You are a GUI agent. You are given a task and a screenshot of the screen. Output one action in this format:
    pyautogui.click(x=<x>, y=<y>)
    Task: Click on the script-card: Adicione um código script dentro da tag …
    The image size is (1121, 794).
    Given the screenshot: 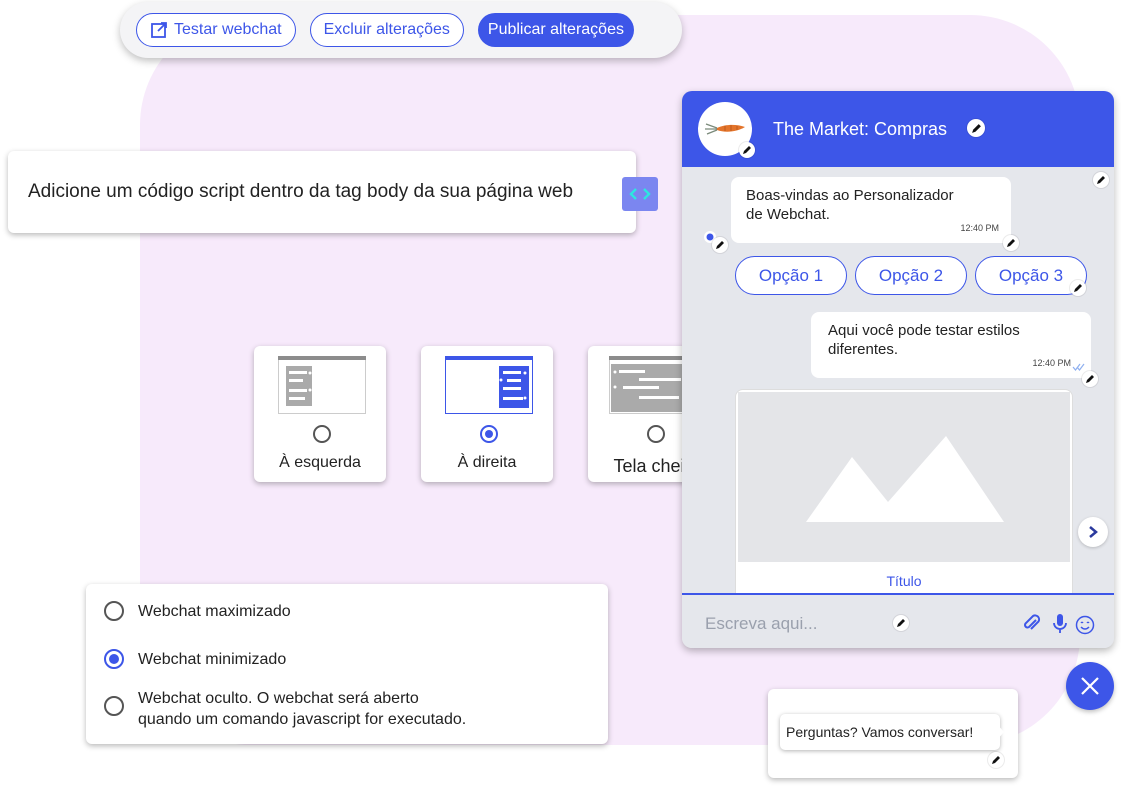 What is the action you would take?
    pyautogui.click(x=333, y=192)
    